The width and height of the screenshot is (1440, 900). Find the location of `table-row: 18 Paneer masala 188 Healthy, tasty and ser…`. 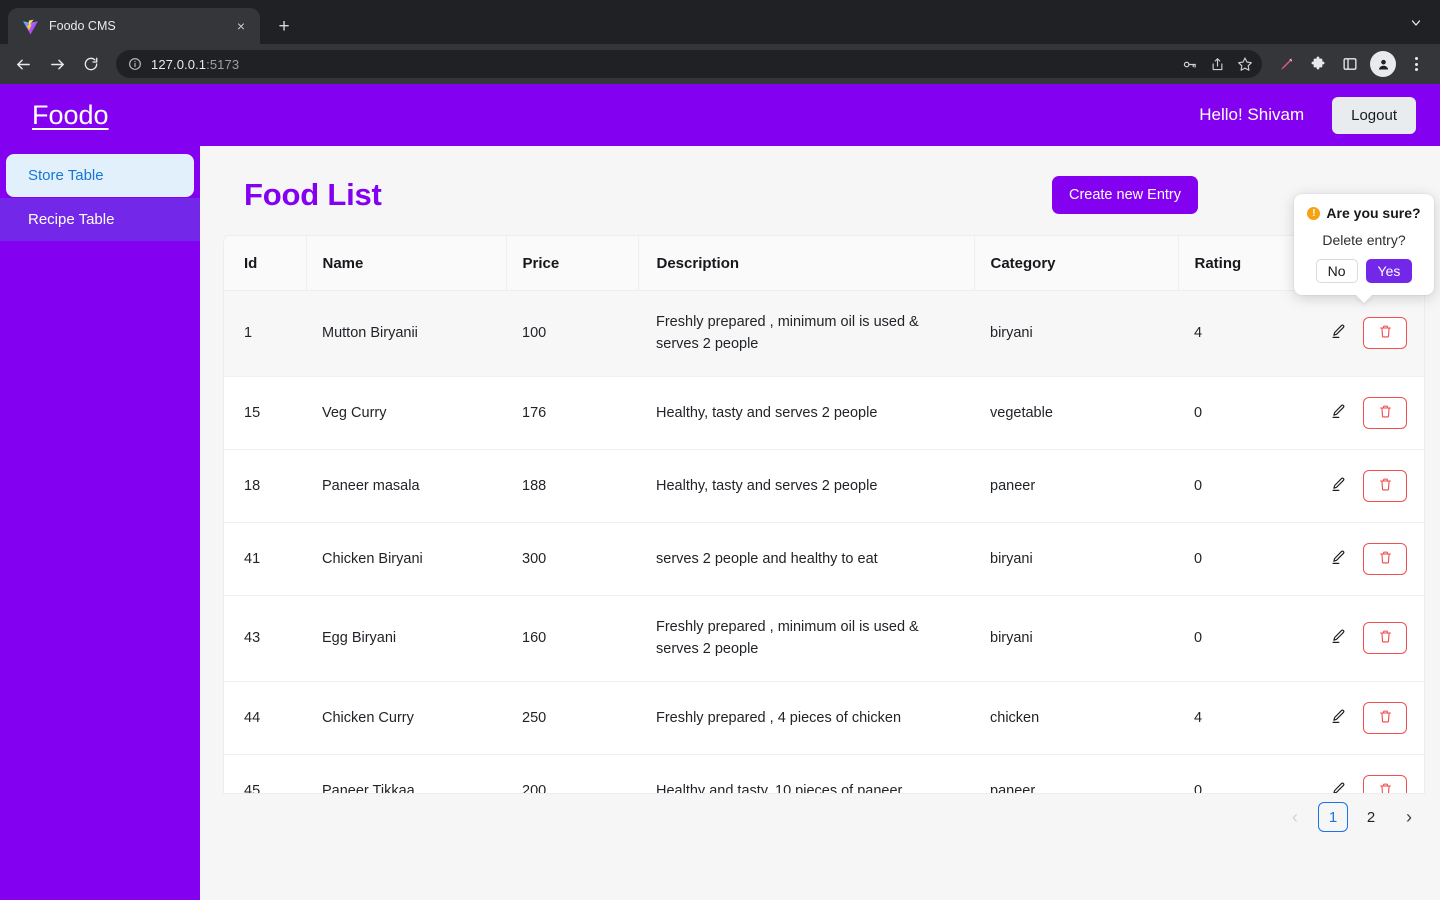

table-row: 18 Paneer masala 188 Healthy, tasty and ser… is located at coordinates (824, 486).